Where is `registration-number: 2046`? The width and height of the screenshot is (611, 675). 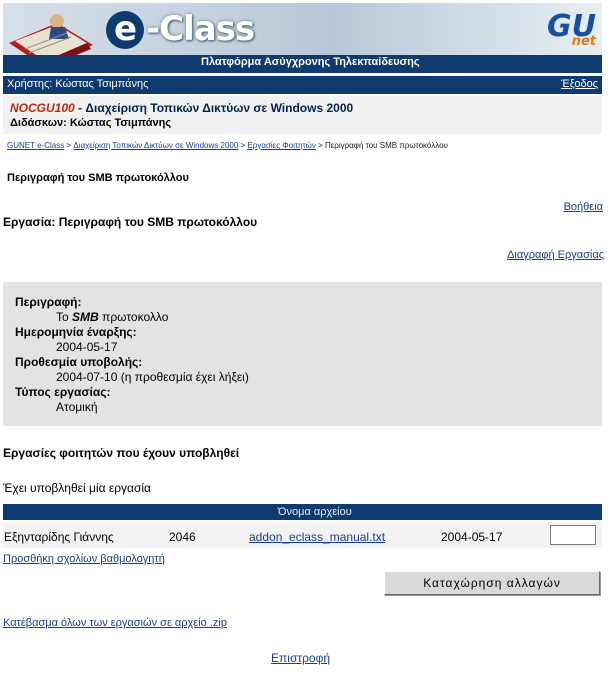
registration-number: 2046 is located at coordinates (182, 537).